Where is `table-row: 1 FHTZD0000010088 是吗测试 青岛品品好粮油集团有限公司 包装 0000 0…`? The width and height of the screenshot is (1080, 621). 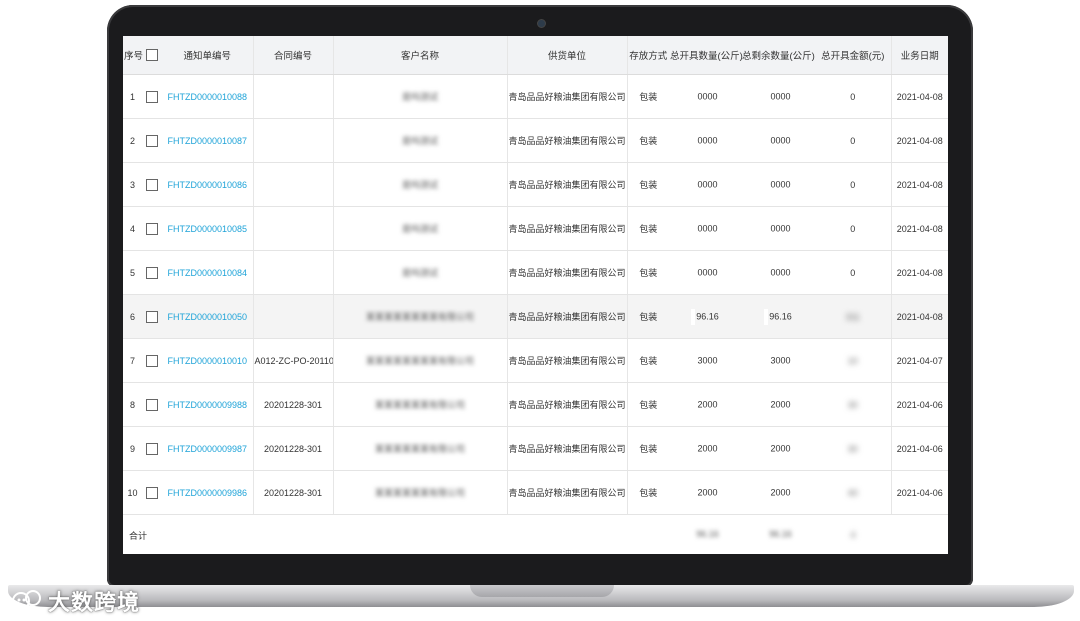
table-row: 1 FHTZD0000010088 是吗测试 青岛品品好粮油集团有限公司 包装 0000 0… is located at coordinates (535, 96).